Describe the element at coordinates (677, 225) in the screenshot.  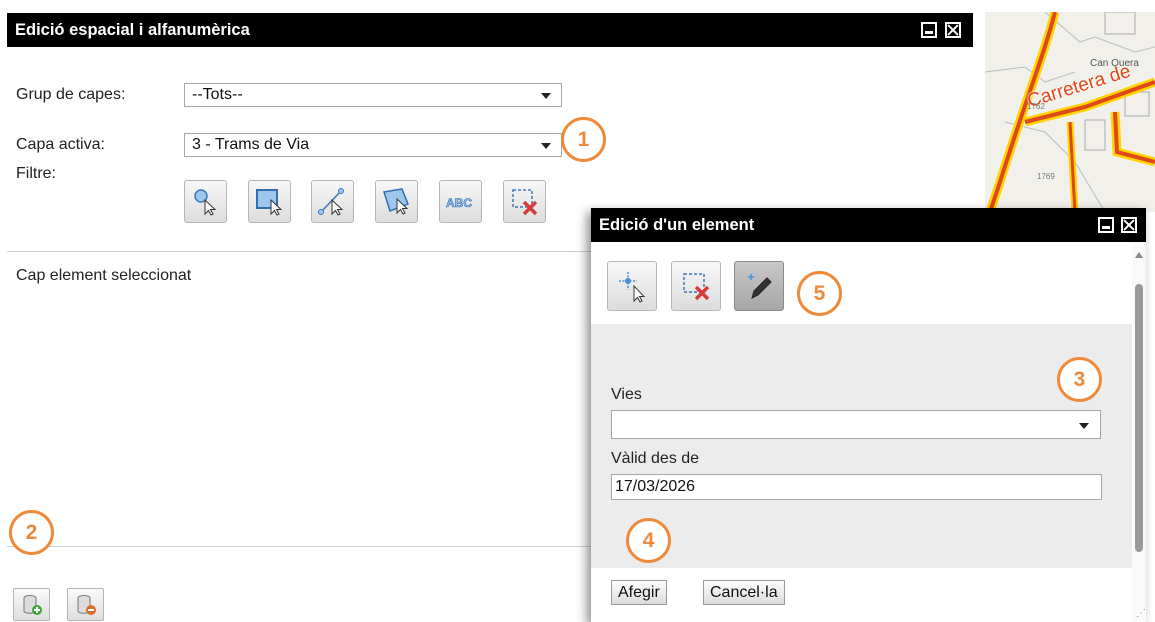
I see `window-title: Edició d'un element` at that location.